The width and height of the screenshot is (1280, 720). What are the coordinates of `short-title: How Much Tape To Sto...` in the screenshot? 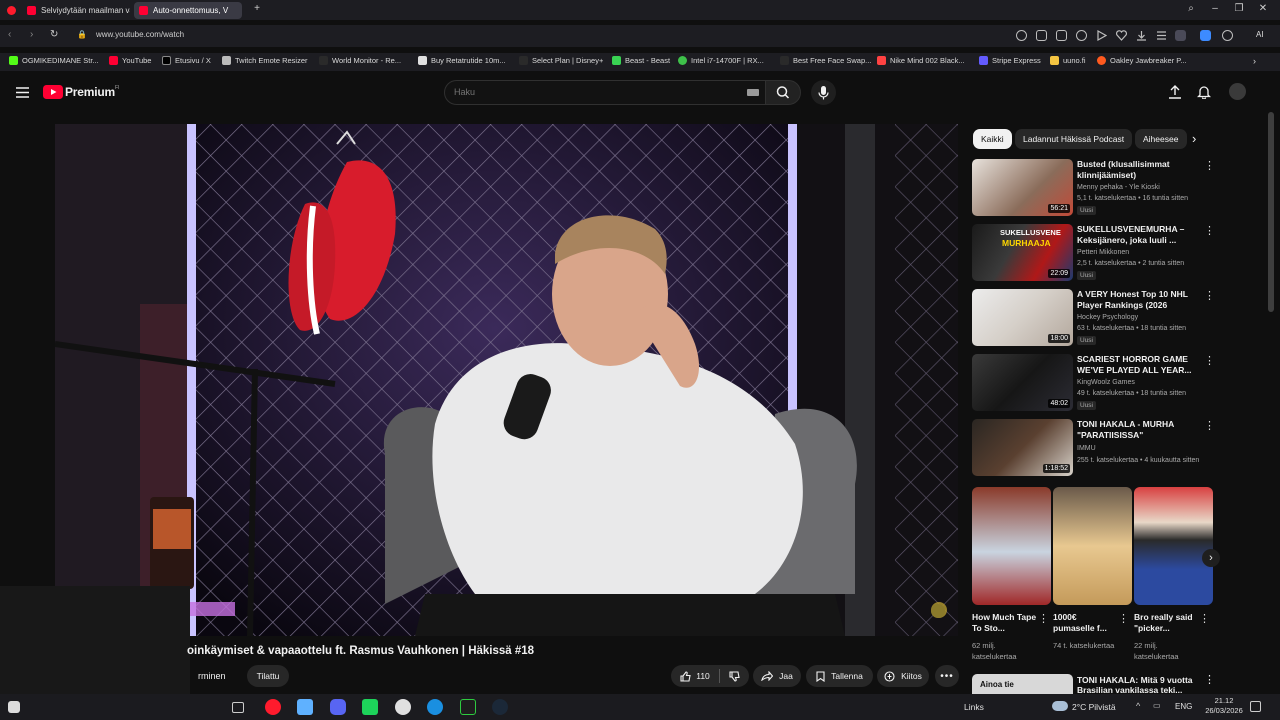 It's located at (1005, 623).